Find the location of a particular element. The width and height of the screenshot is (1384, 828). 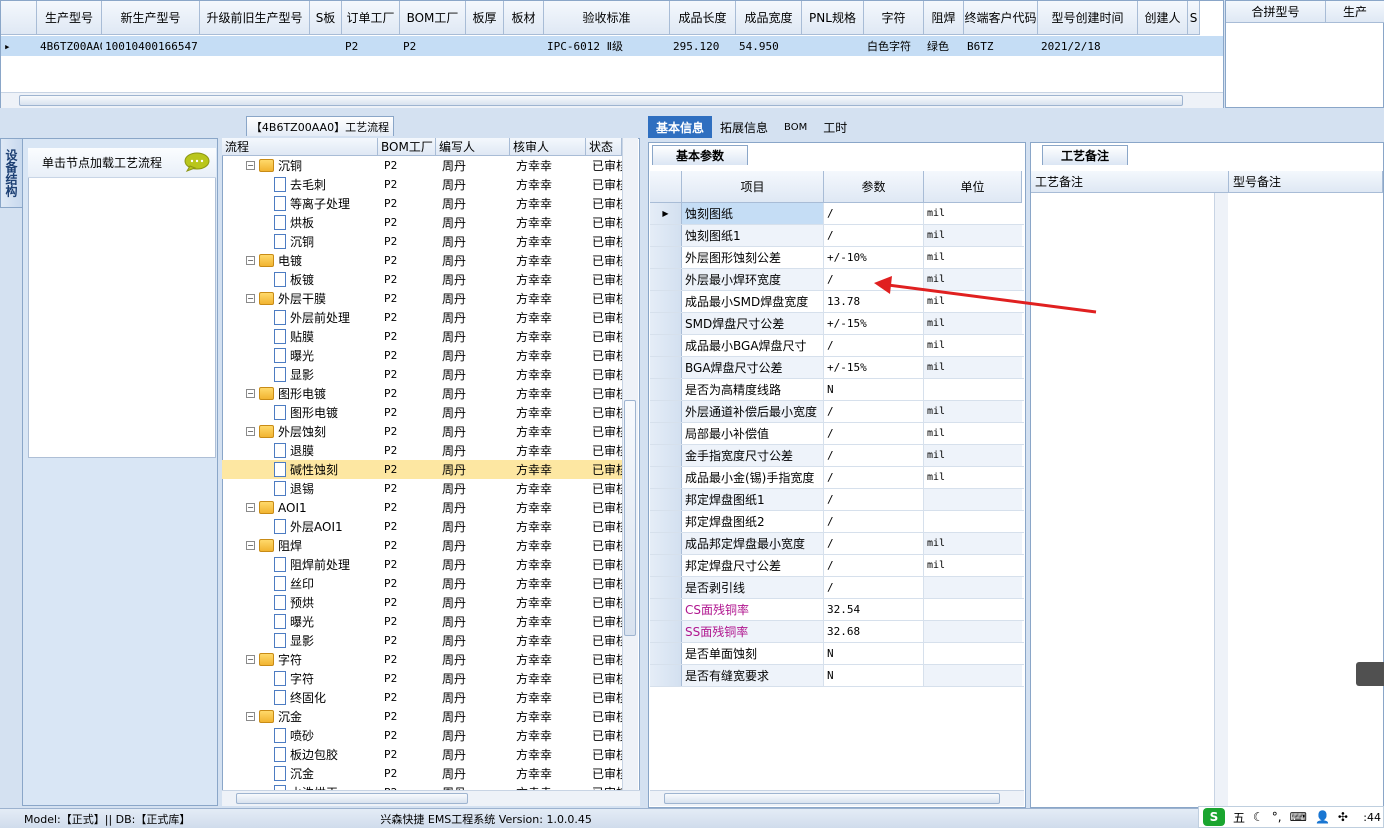

model-grid-cell: 白色字符 is located at coordinates (894, 46).